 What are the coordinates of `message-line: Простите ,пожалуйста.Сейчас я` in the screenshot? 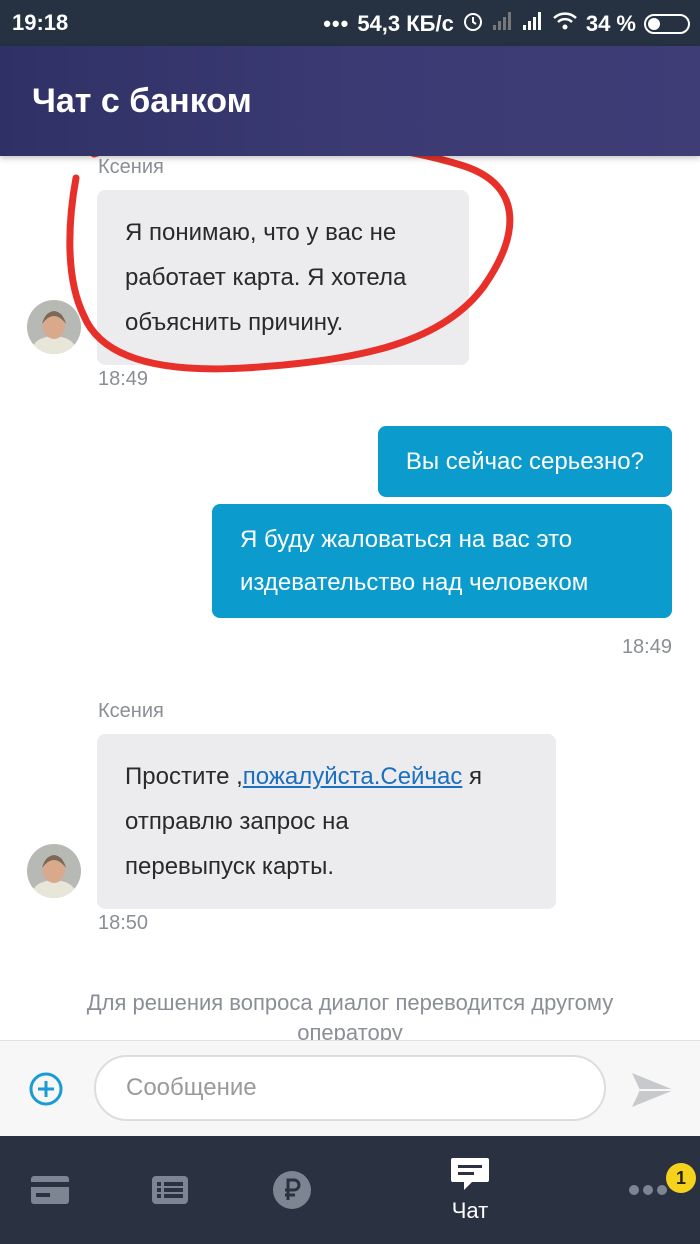 It's located at (326, 776).